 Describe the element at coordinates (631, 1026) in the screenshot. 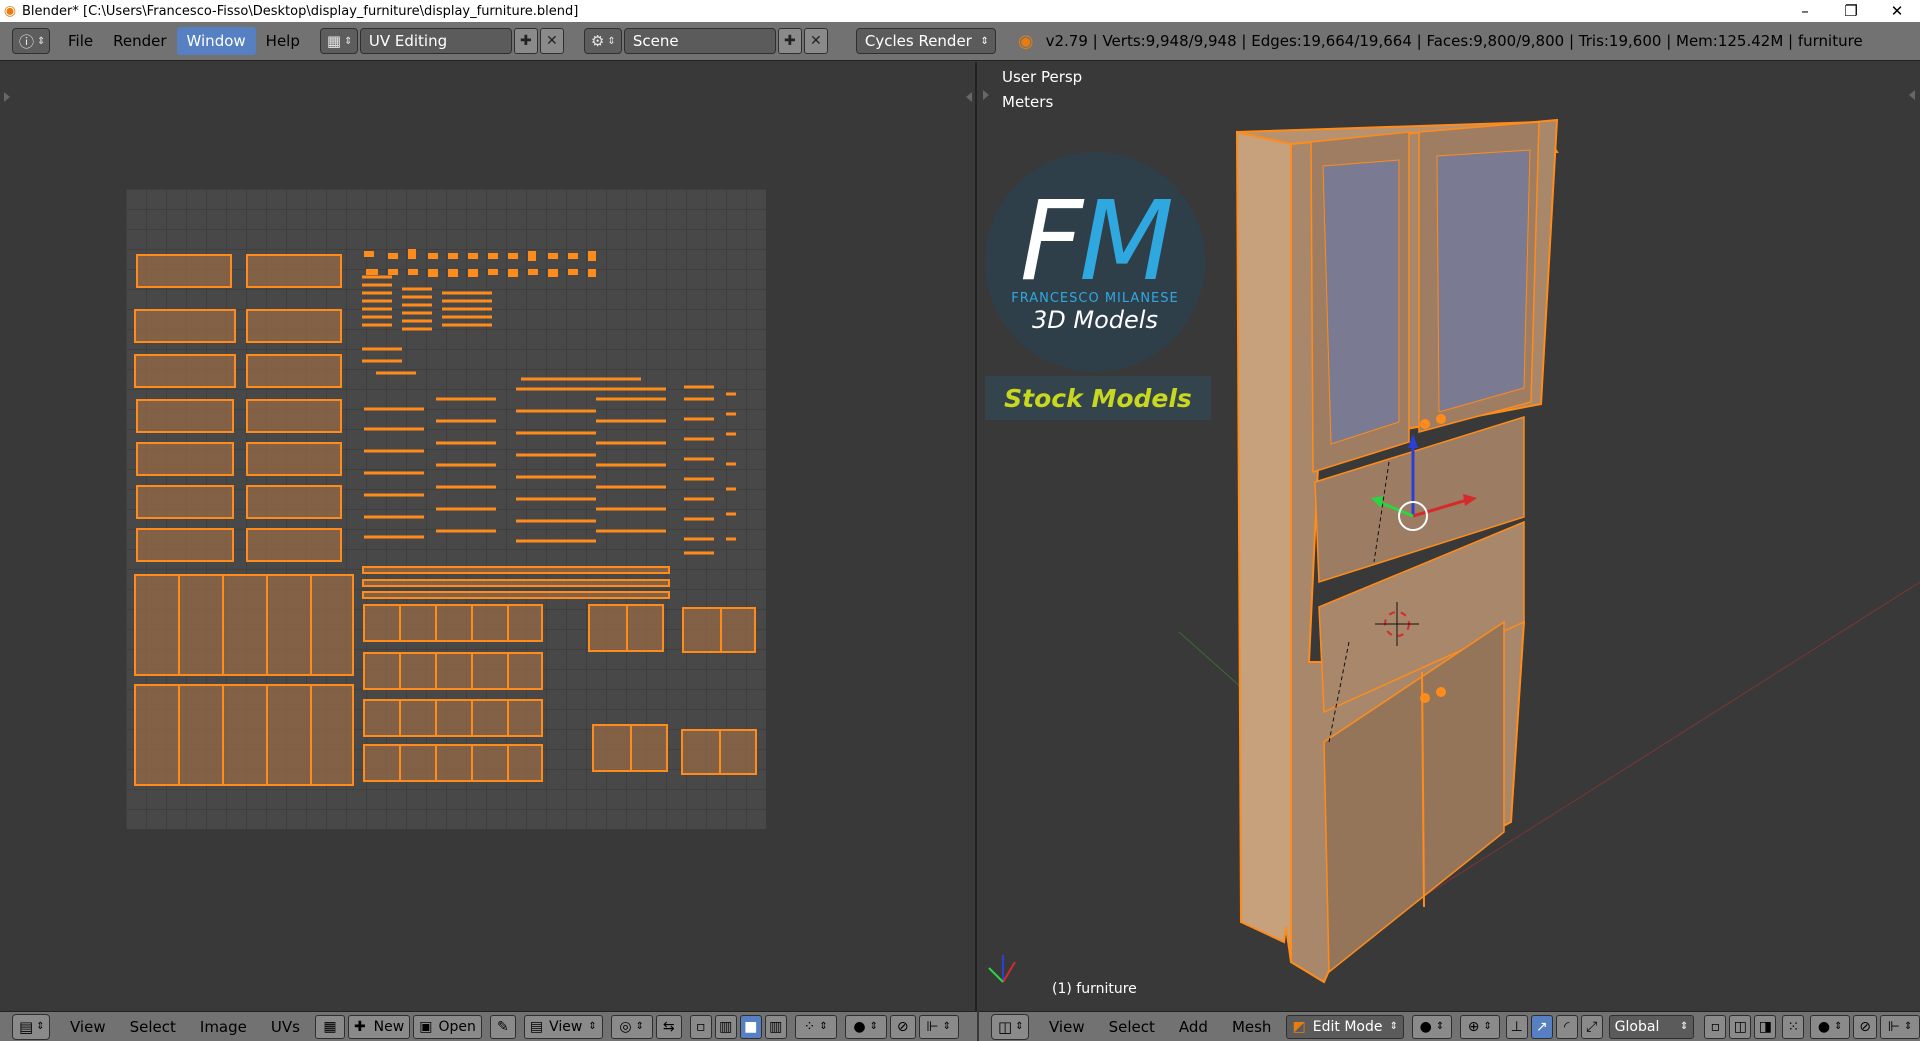

I see `pivot-dropdown: ◎ ⇕` at that location.